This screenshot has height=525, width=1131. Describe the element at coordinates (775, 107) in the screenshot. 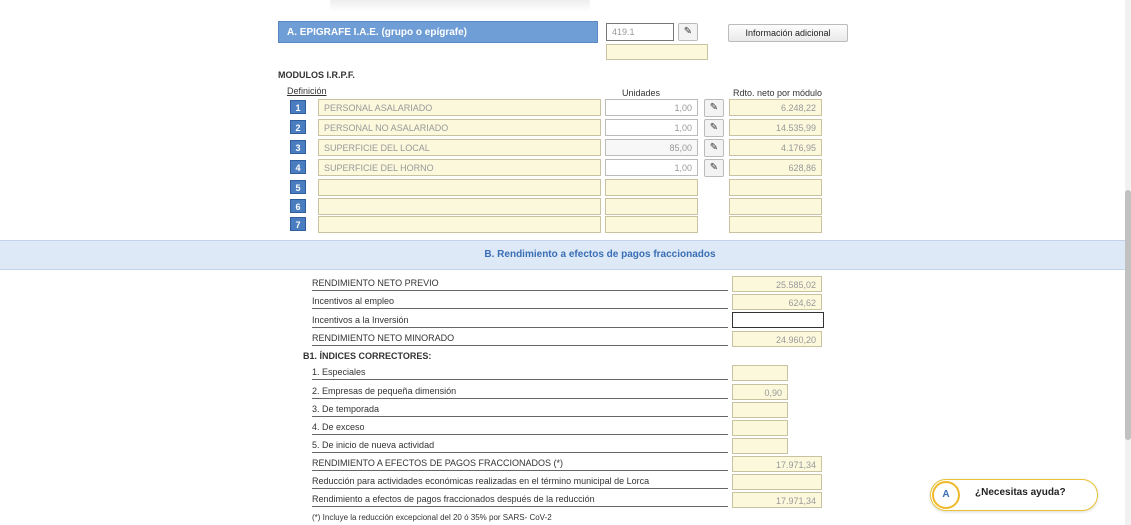

I see `rdto-field: 6.248,22` at that location.